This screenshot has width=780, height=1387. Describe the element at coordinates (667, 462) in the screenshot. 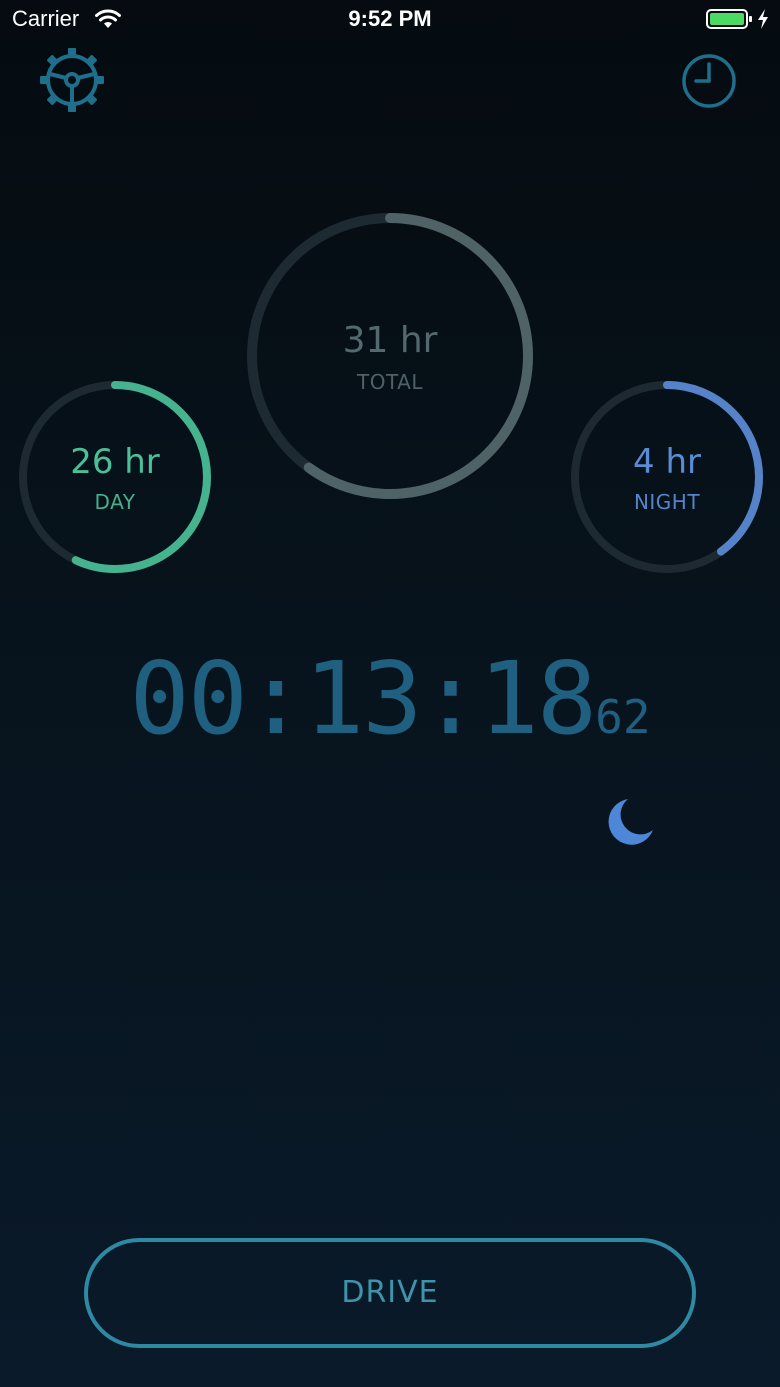

I see `night-hours-value: 4 hr` at that location.